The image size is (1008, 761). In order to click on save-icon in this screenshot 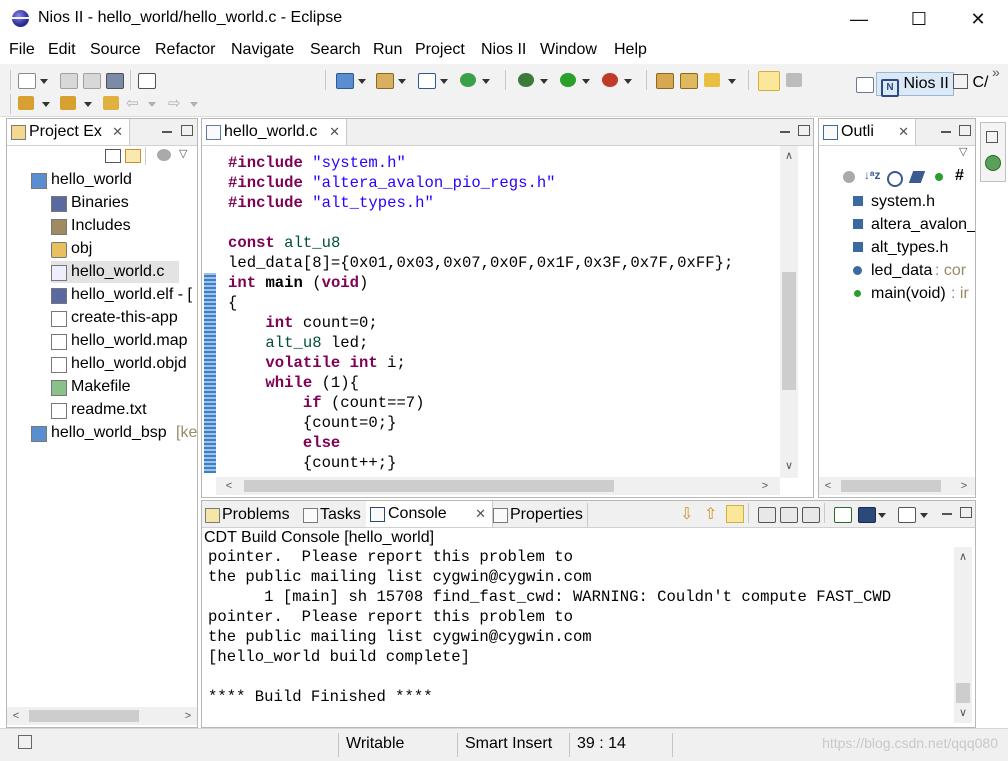, I will do `click(69, 81)`.